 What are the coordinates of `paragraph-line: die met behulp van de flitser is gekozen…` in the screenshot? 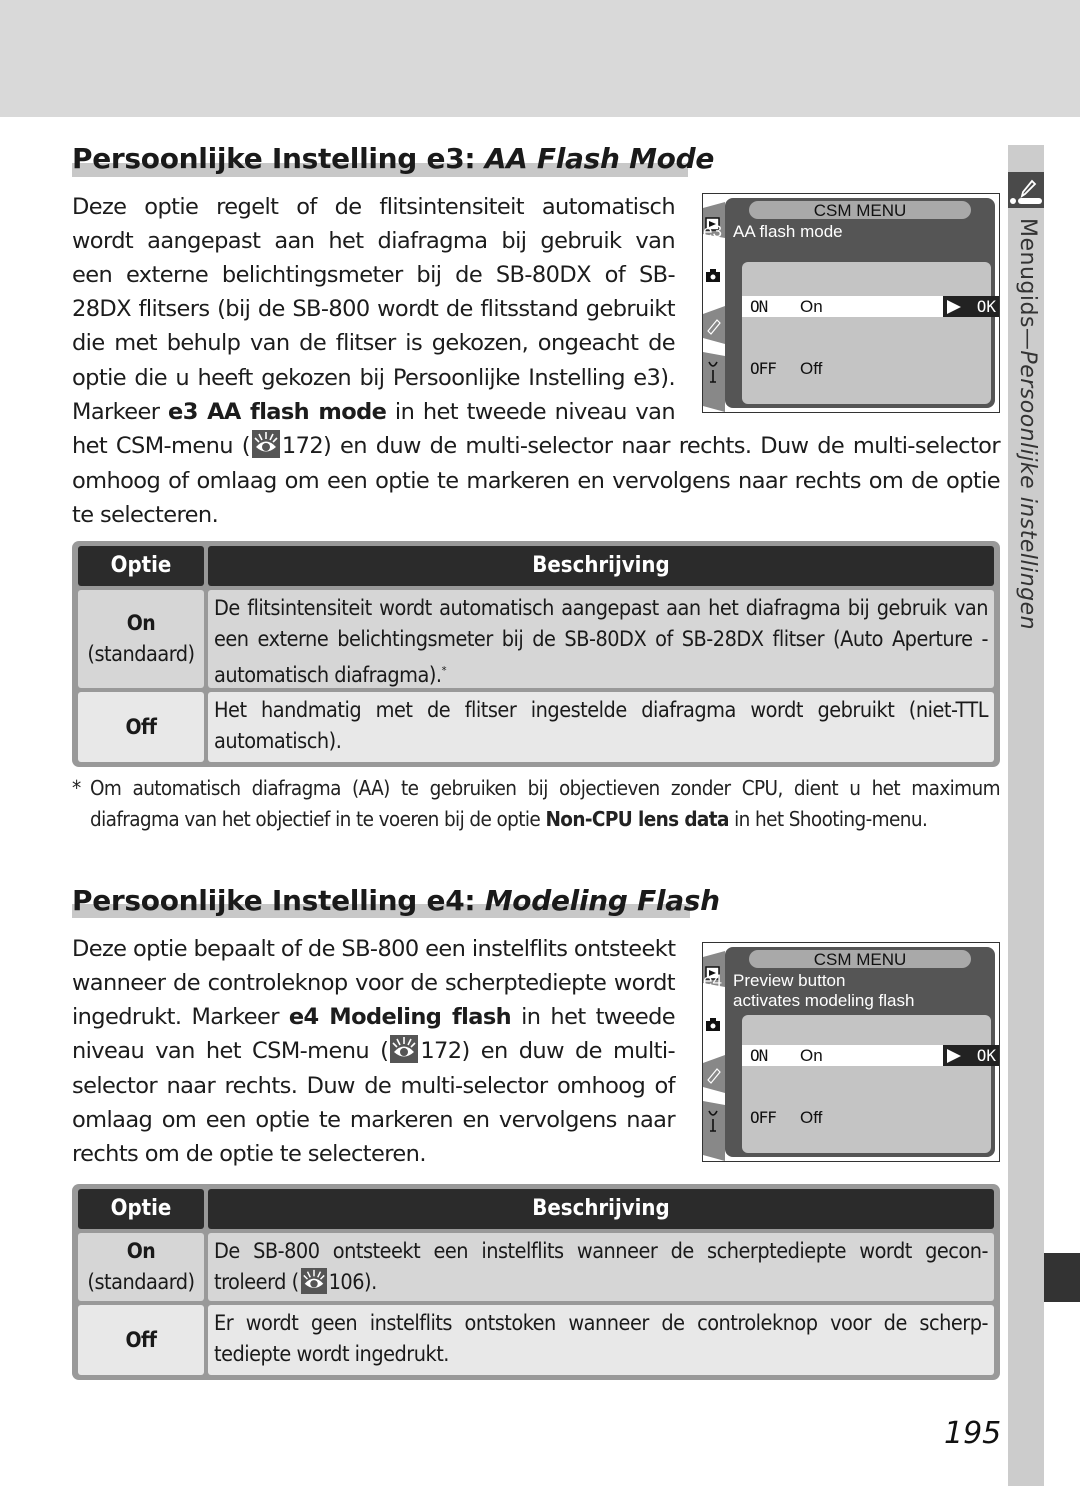 It's located at (374, 343).